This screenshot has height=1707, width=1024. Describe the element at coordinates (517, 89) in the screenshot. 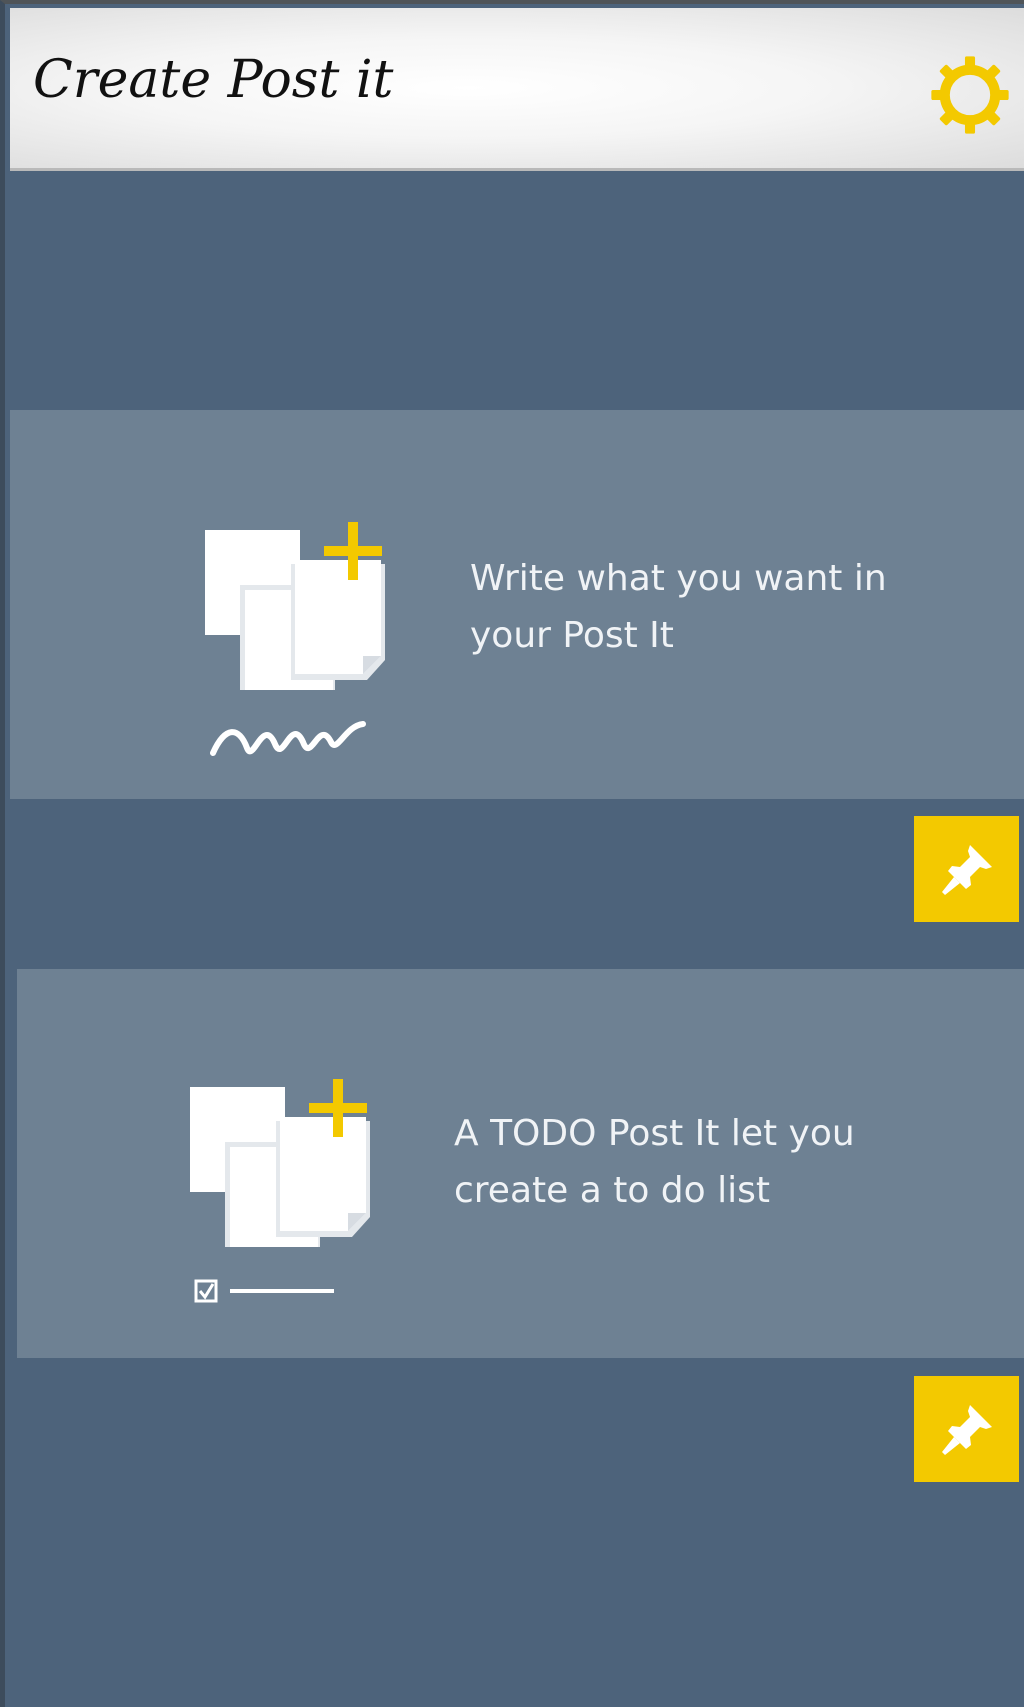

I see `app-header: Create Post it` at that location.